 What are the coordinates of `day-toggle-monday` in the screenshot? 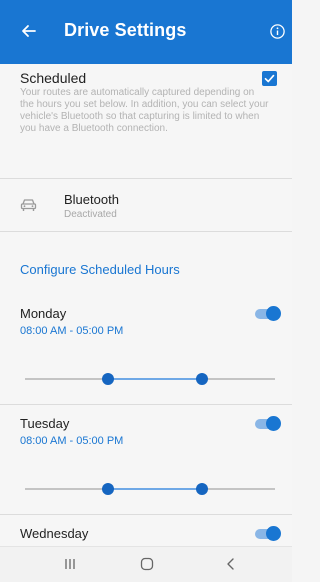 It's located at (268, 313).